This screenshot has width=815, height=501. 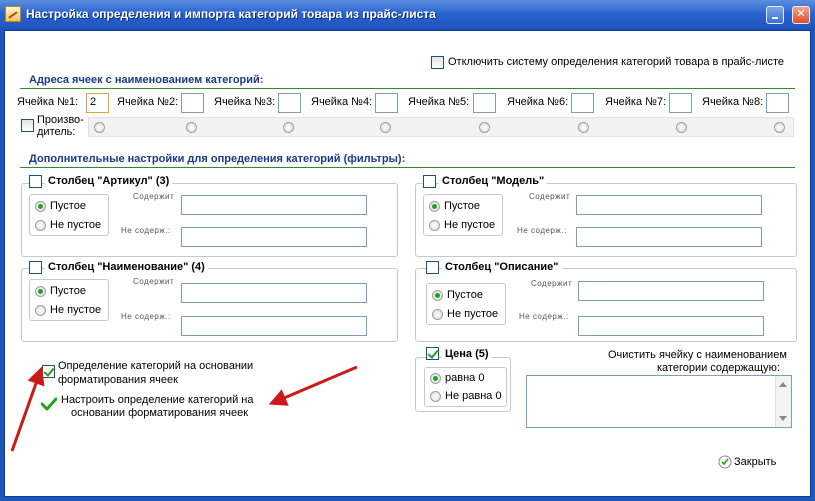 I want to click on article-checkbox, so click(x=35, y=181).